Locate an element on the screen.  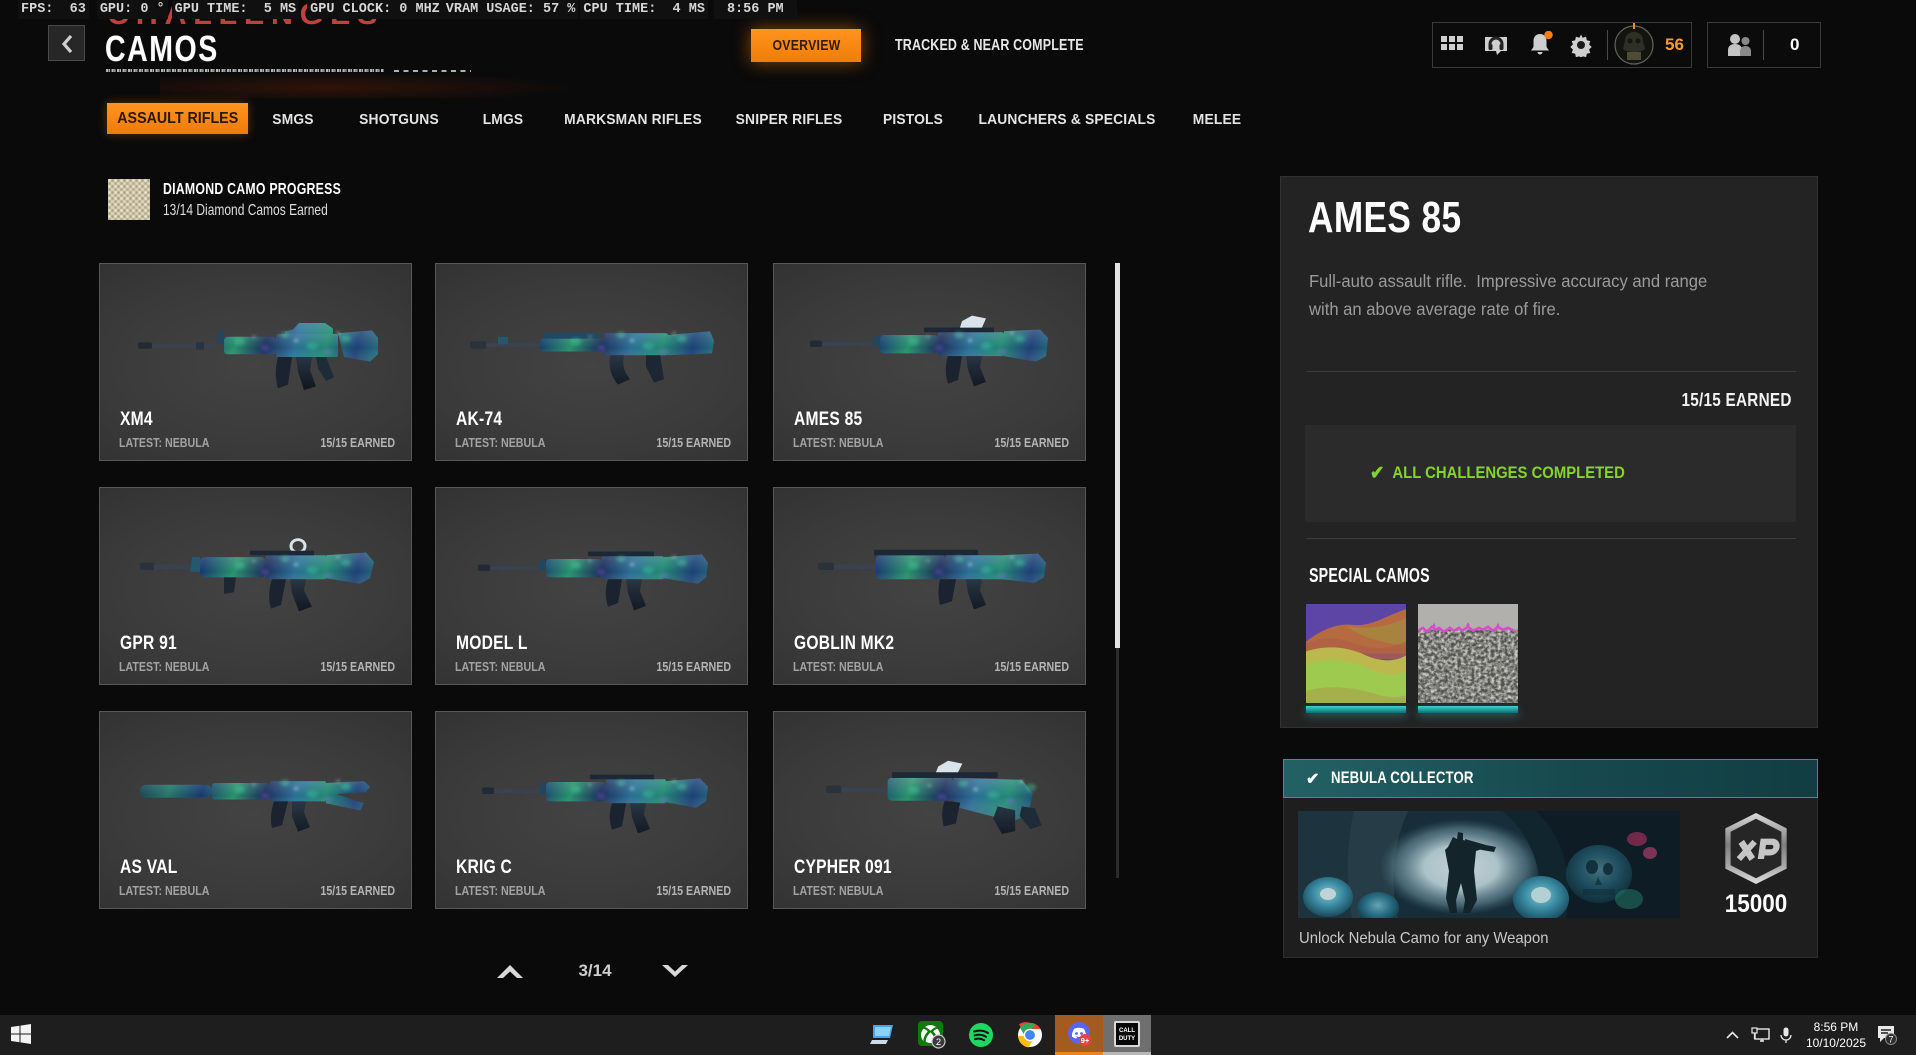
svg-text: CALL is located at coordinates (1127, 1031).